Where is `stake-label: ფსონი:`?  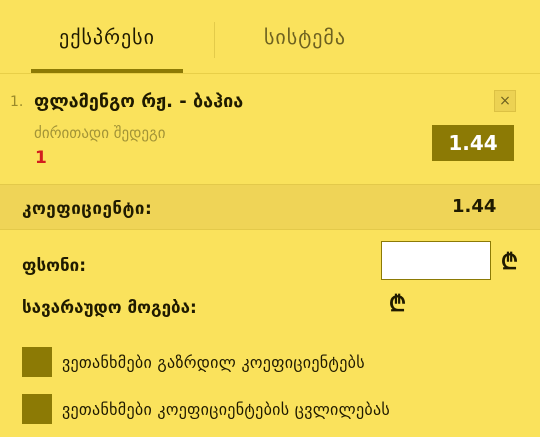 stake-label: ფსონი: is located at coordinates (54, 266).